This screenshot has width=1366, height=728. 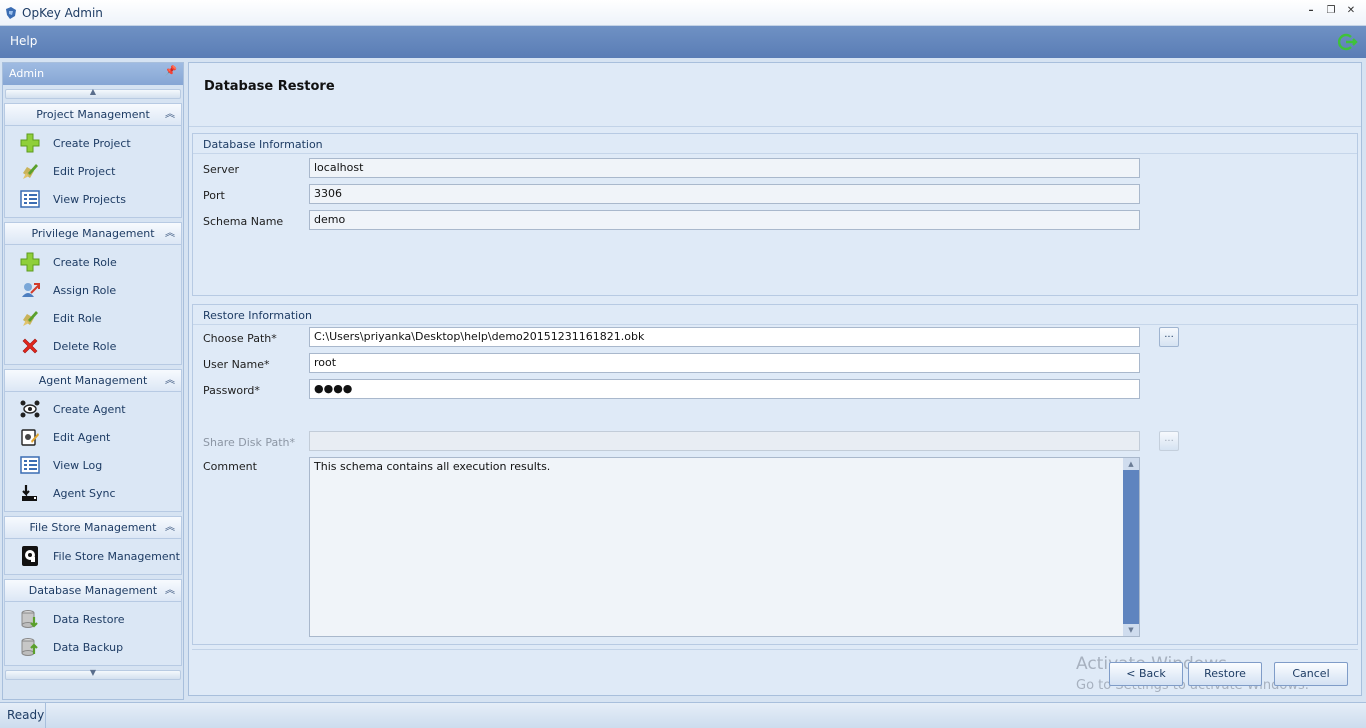 What do you see at coordinates (1311, 11) in the screenshot?
I see `minimize-button: –` at bounding box center [1311, 11].